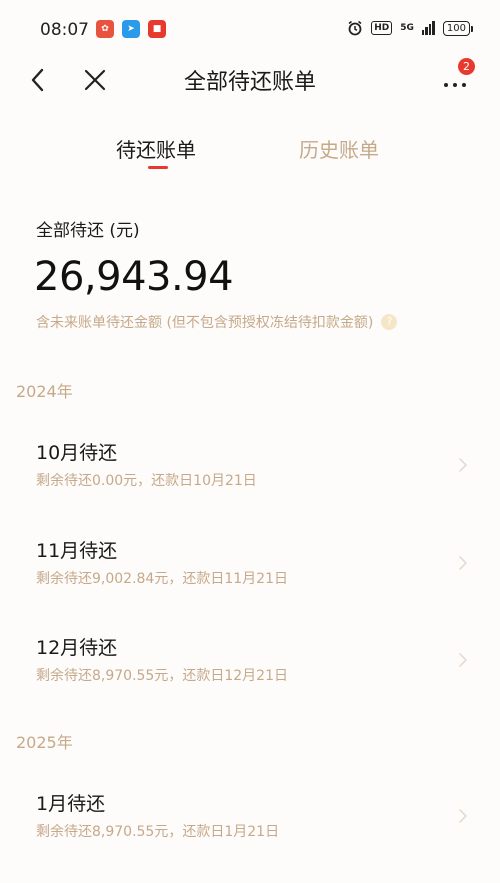 The height and width of the screenshot is (883, 500). I want to click on bill-detail: 剩余待还8,970.55元，还款日12月21日, so click(162, 676).